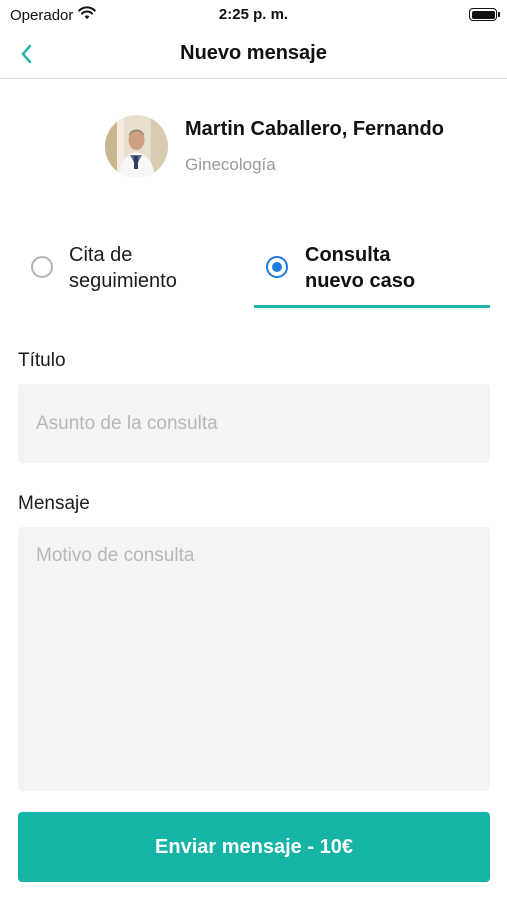  I want to click on title-field-label: Título, so click(42, 360).